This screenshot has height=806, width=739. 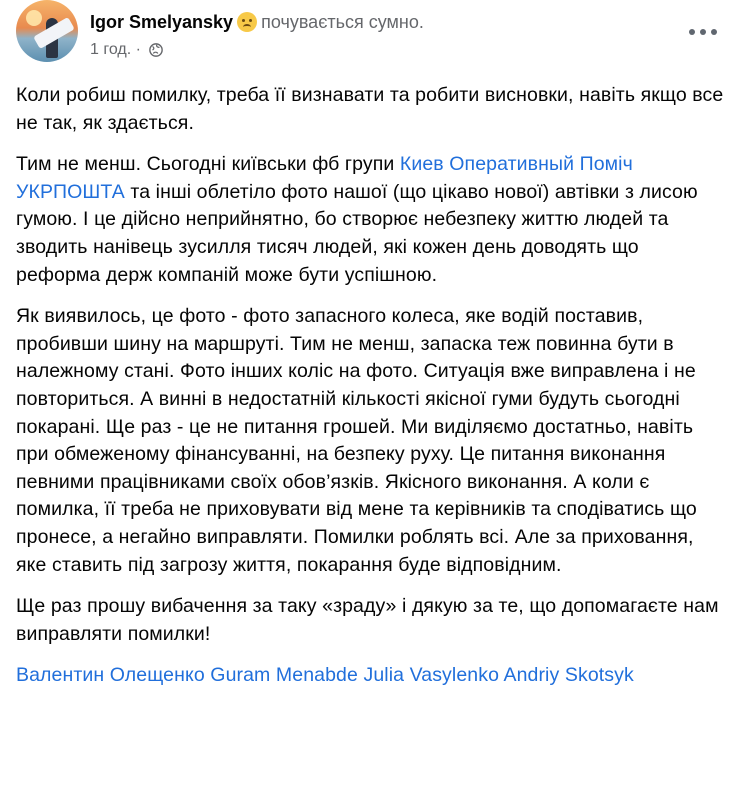 What do you see at coordinates (568, 675) in the screenshot?
I see `tag-link: Andriy Skotsyk` at bounding box center [568, 675].